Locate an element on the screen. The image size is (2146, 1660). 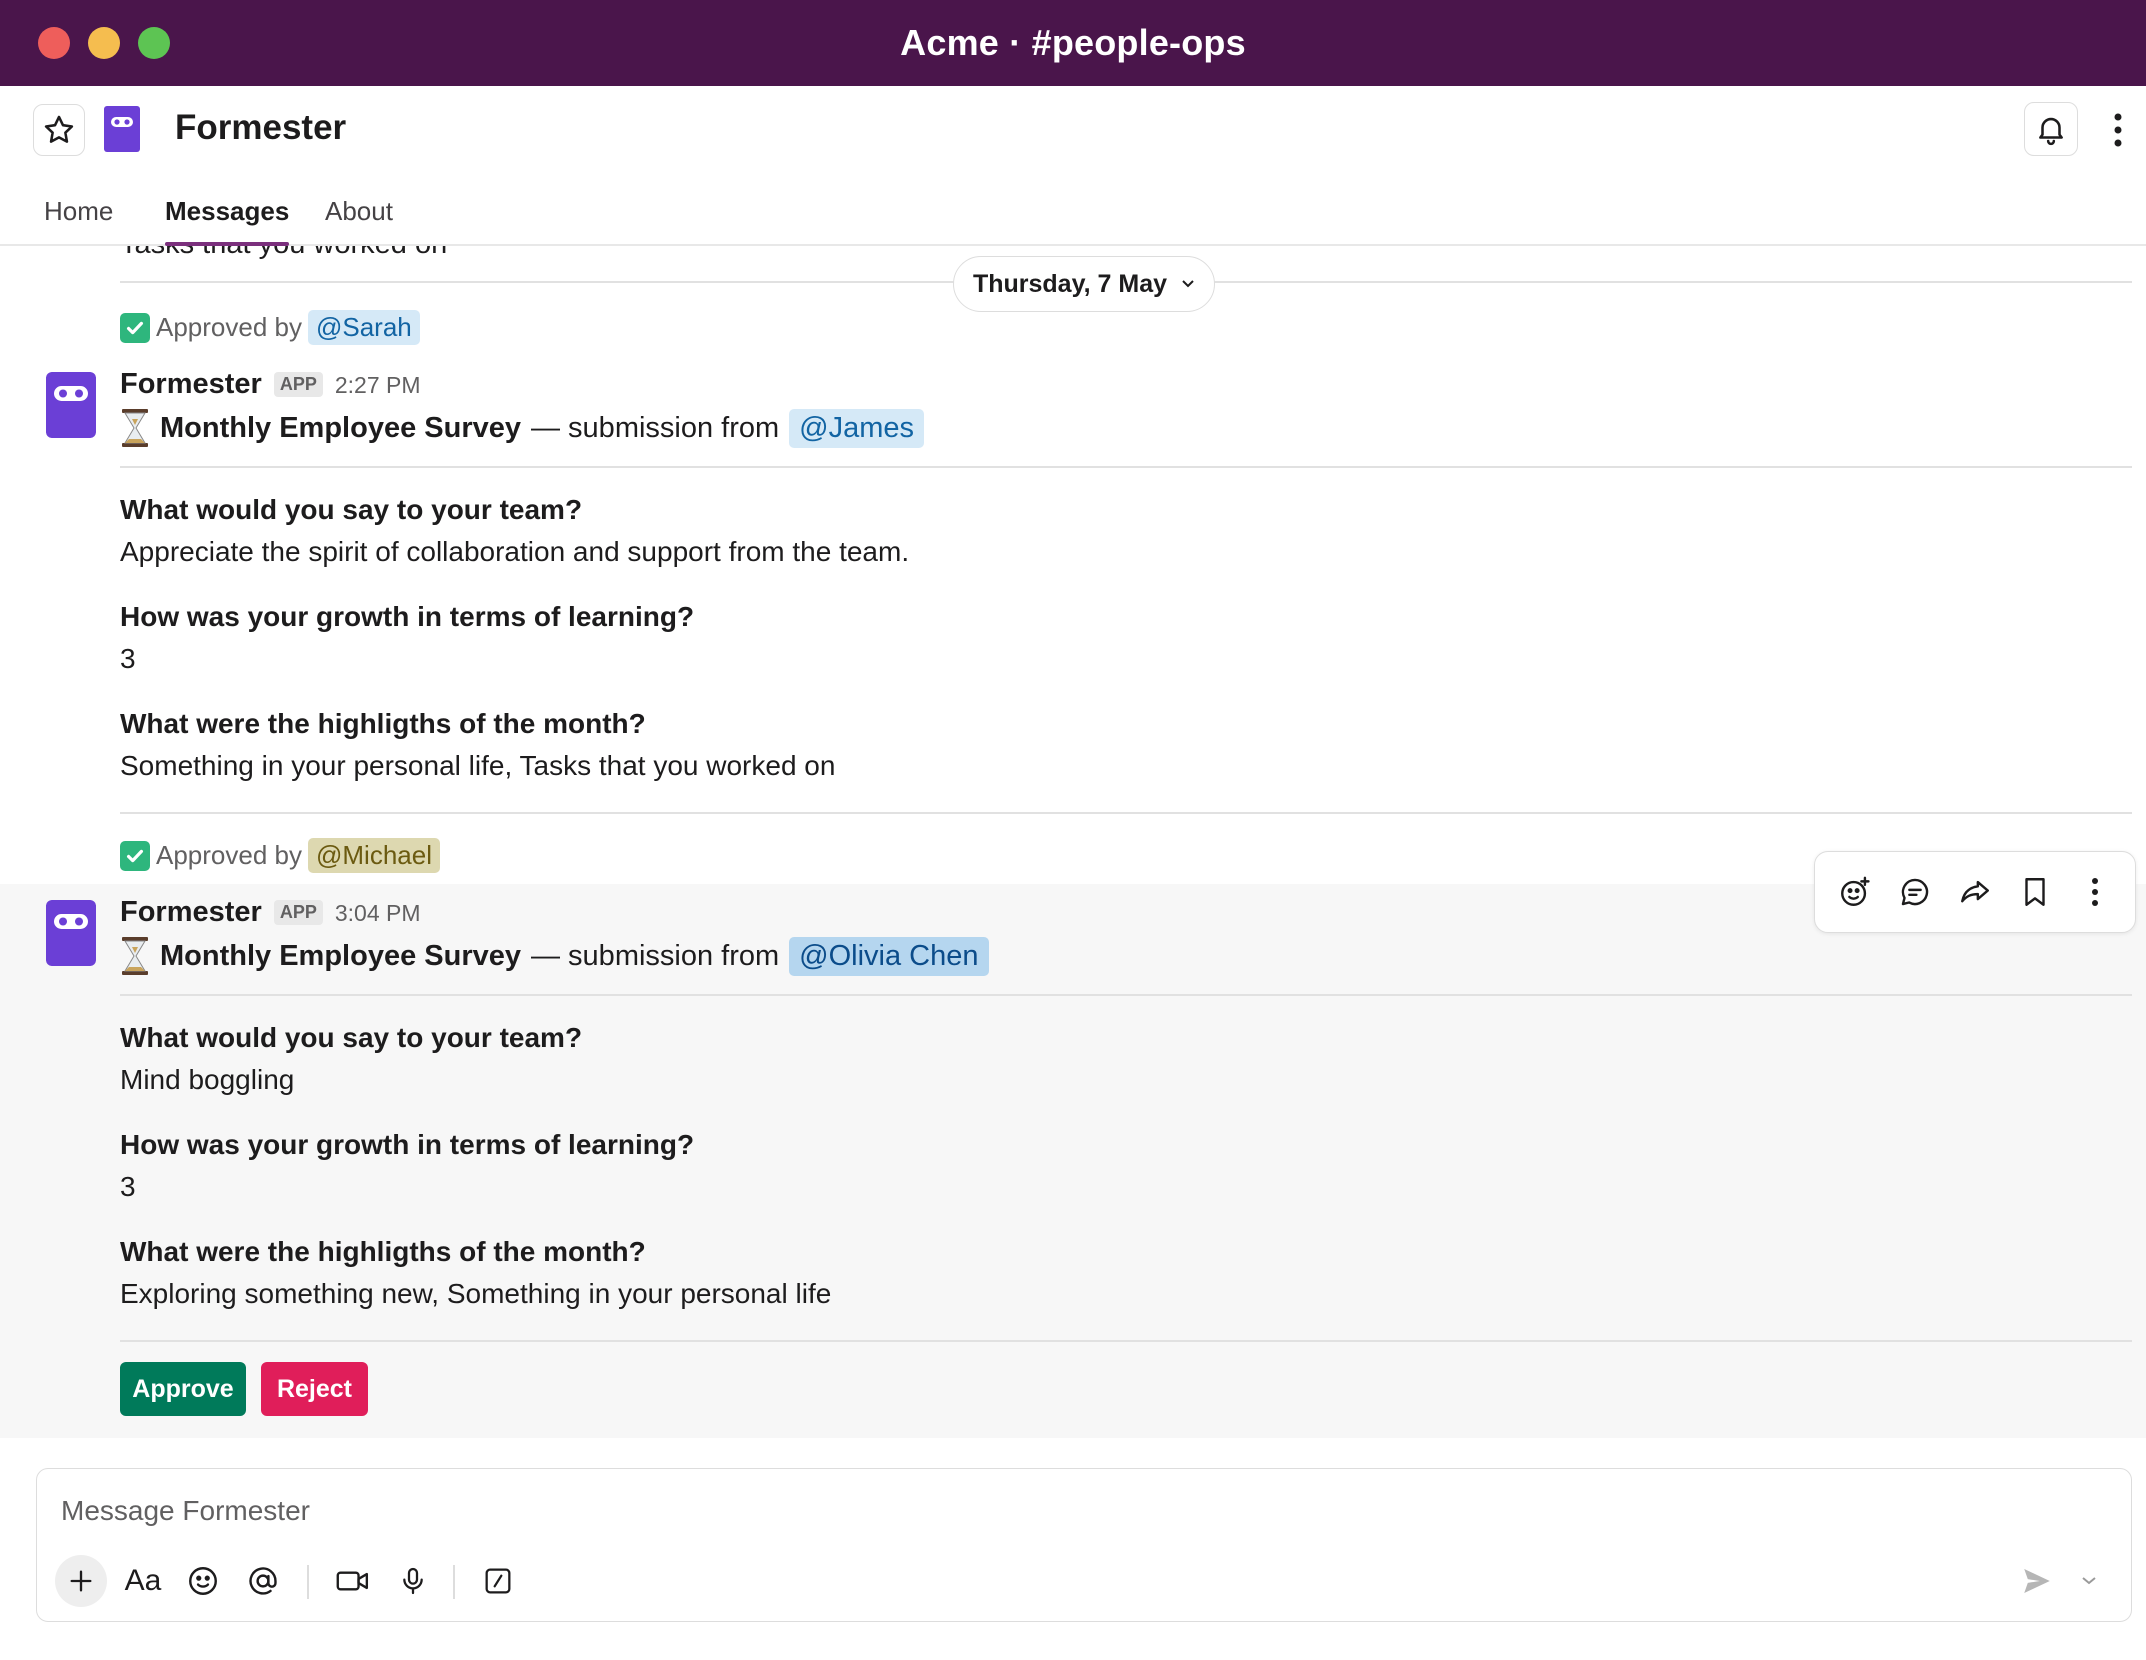
message-header: Formester APP 2:27 PM is located at coordinates (270, 384).